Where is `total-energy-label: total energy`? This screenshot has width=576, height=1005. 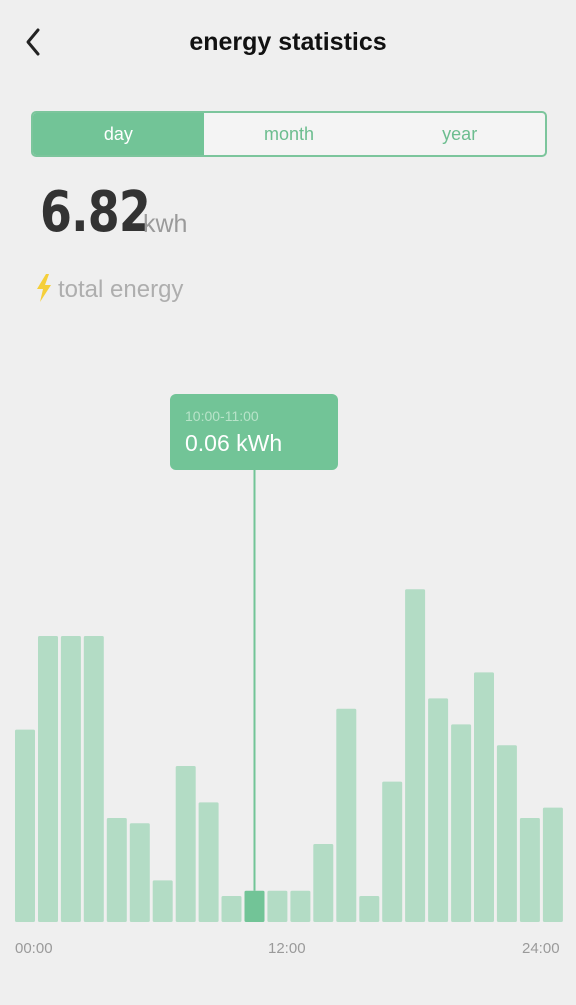
total-energy-label: total energy is located at coordinates (121, 289).